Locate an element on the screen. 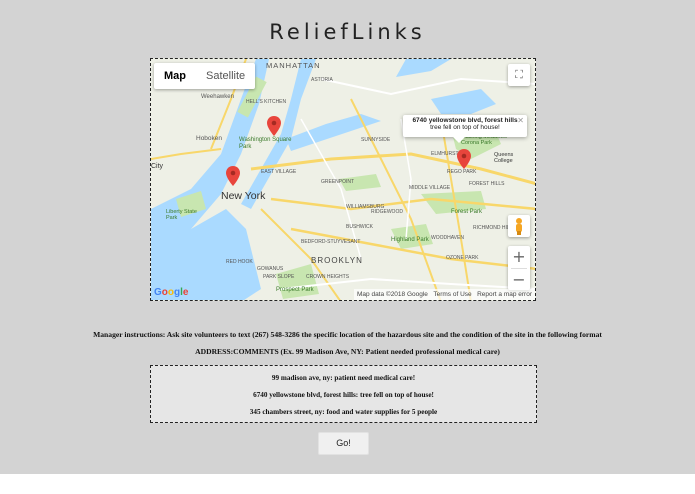 The height and width of the screenshot is (494, 695). map-label-bushwick: BUSHWICK is located at coordinates (359, 227).